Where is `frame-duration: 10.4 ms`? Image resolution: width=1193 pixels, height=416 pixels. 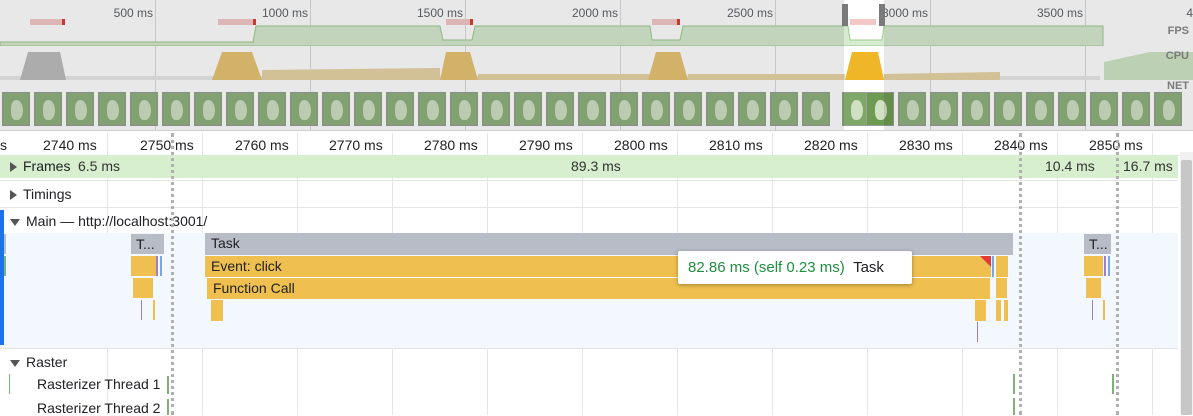 frame-duration: 10.4 ms is located at coordinates (1070, 166).